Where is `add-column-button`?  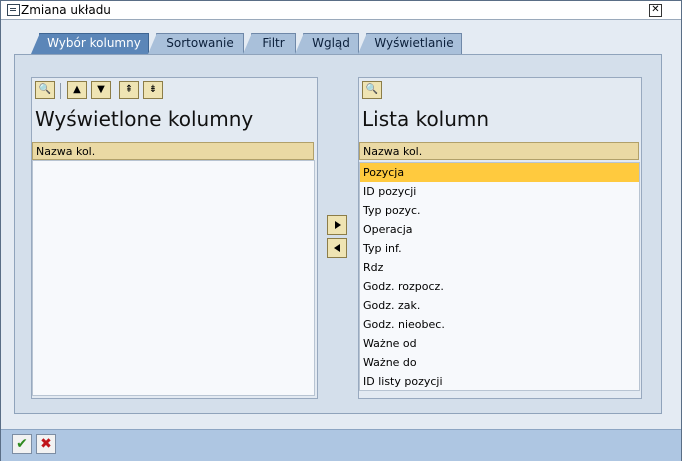 add-column-button is located at coordinates (337, 225).